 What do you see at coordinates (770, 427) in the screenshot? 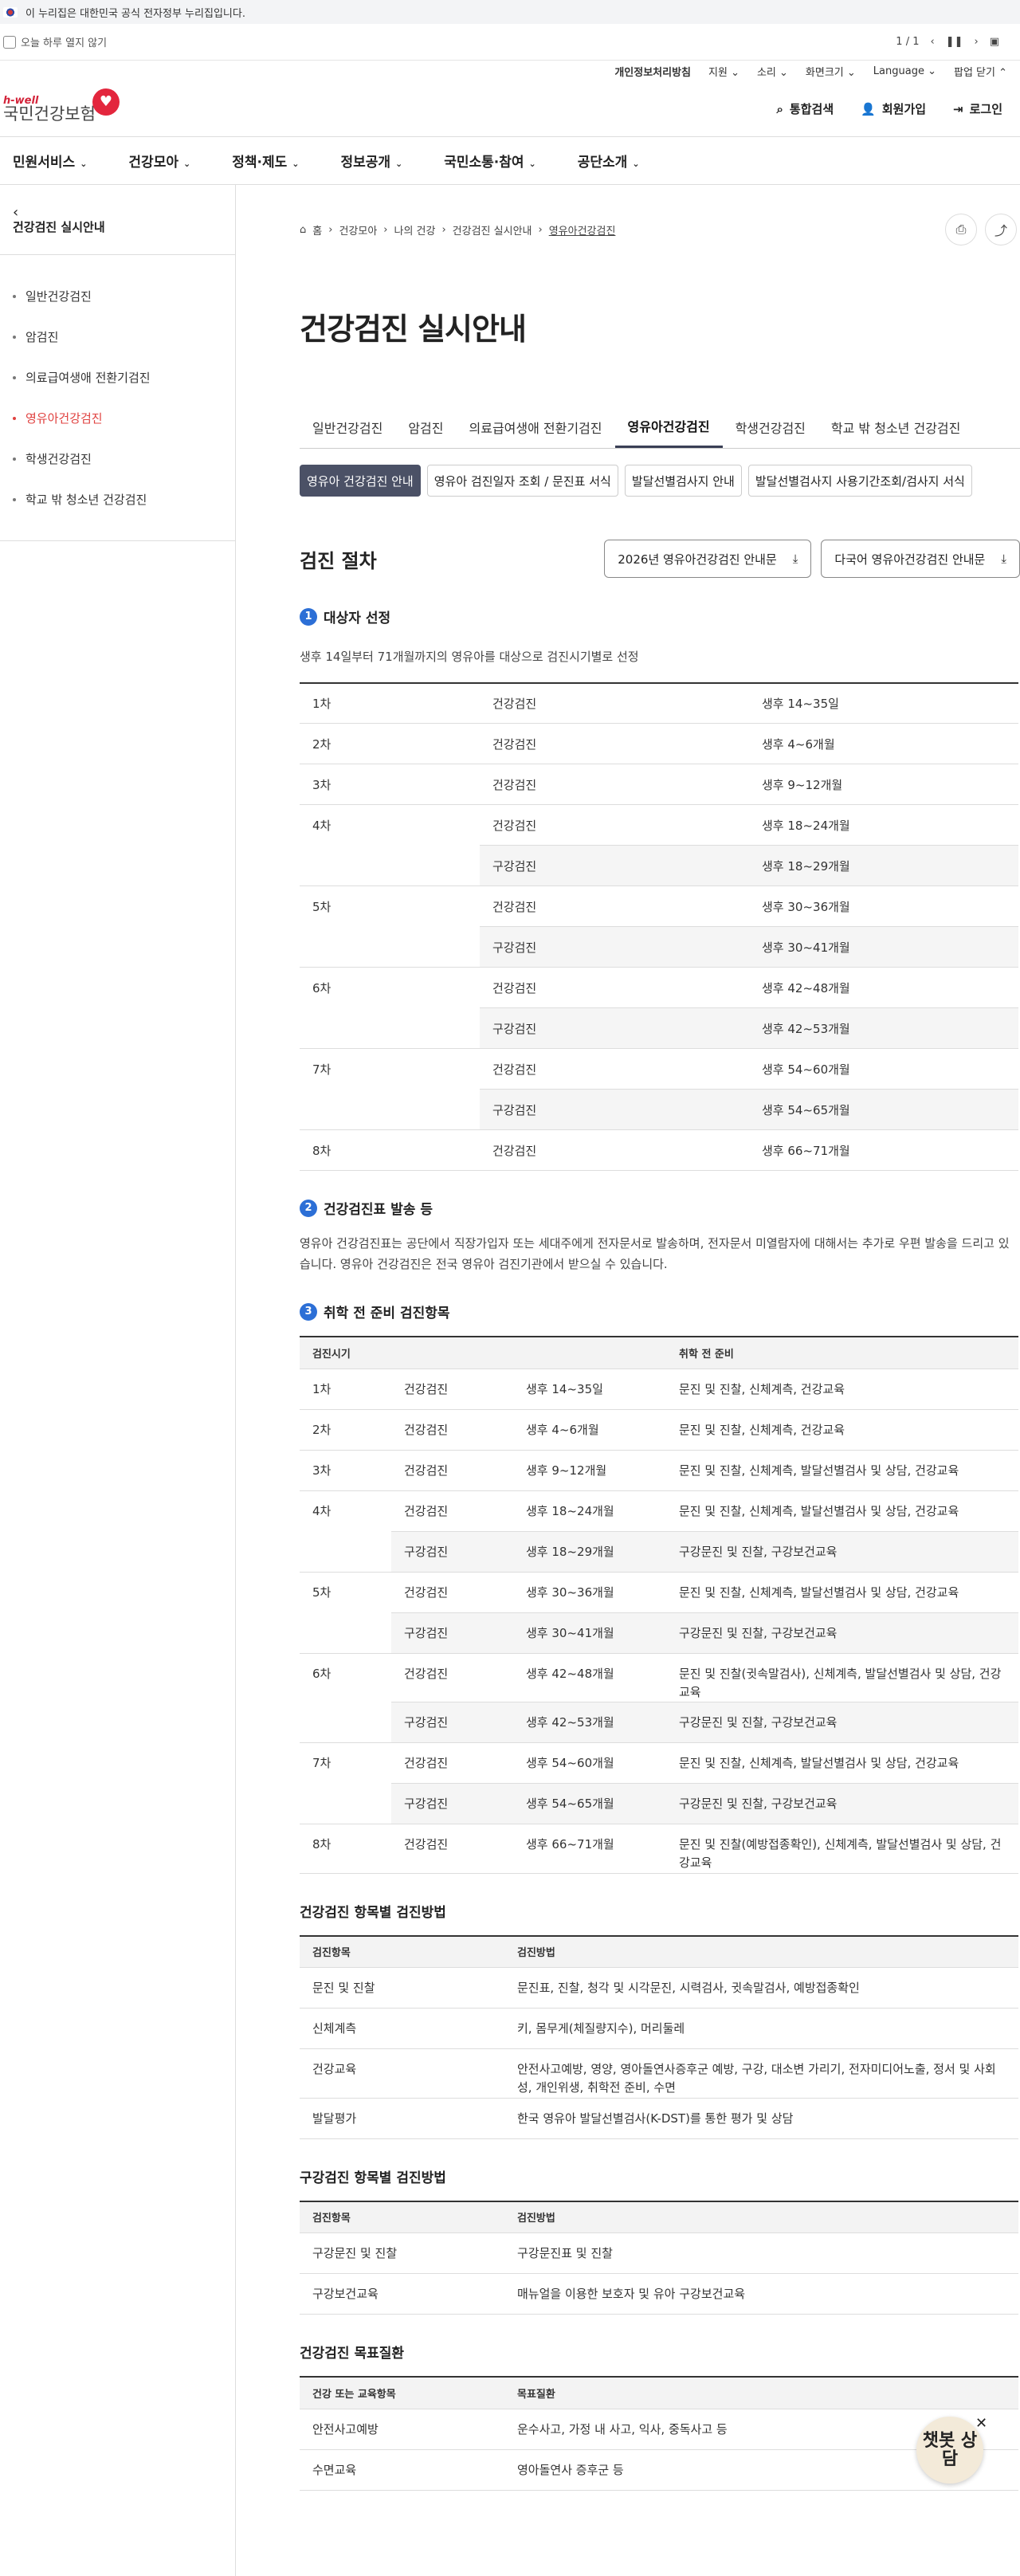
I see `tab: 학생건강검진` at bounding box center [770, 427].